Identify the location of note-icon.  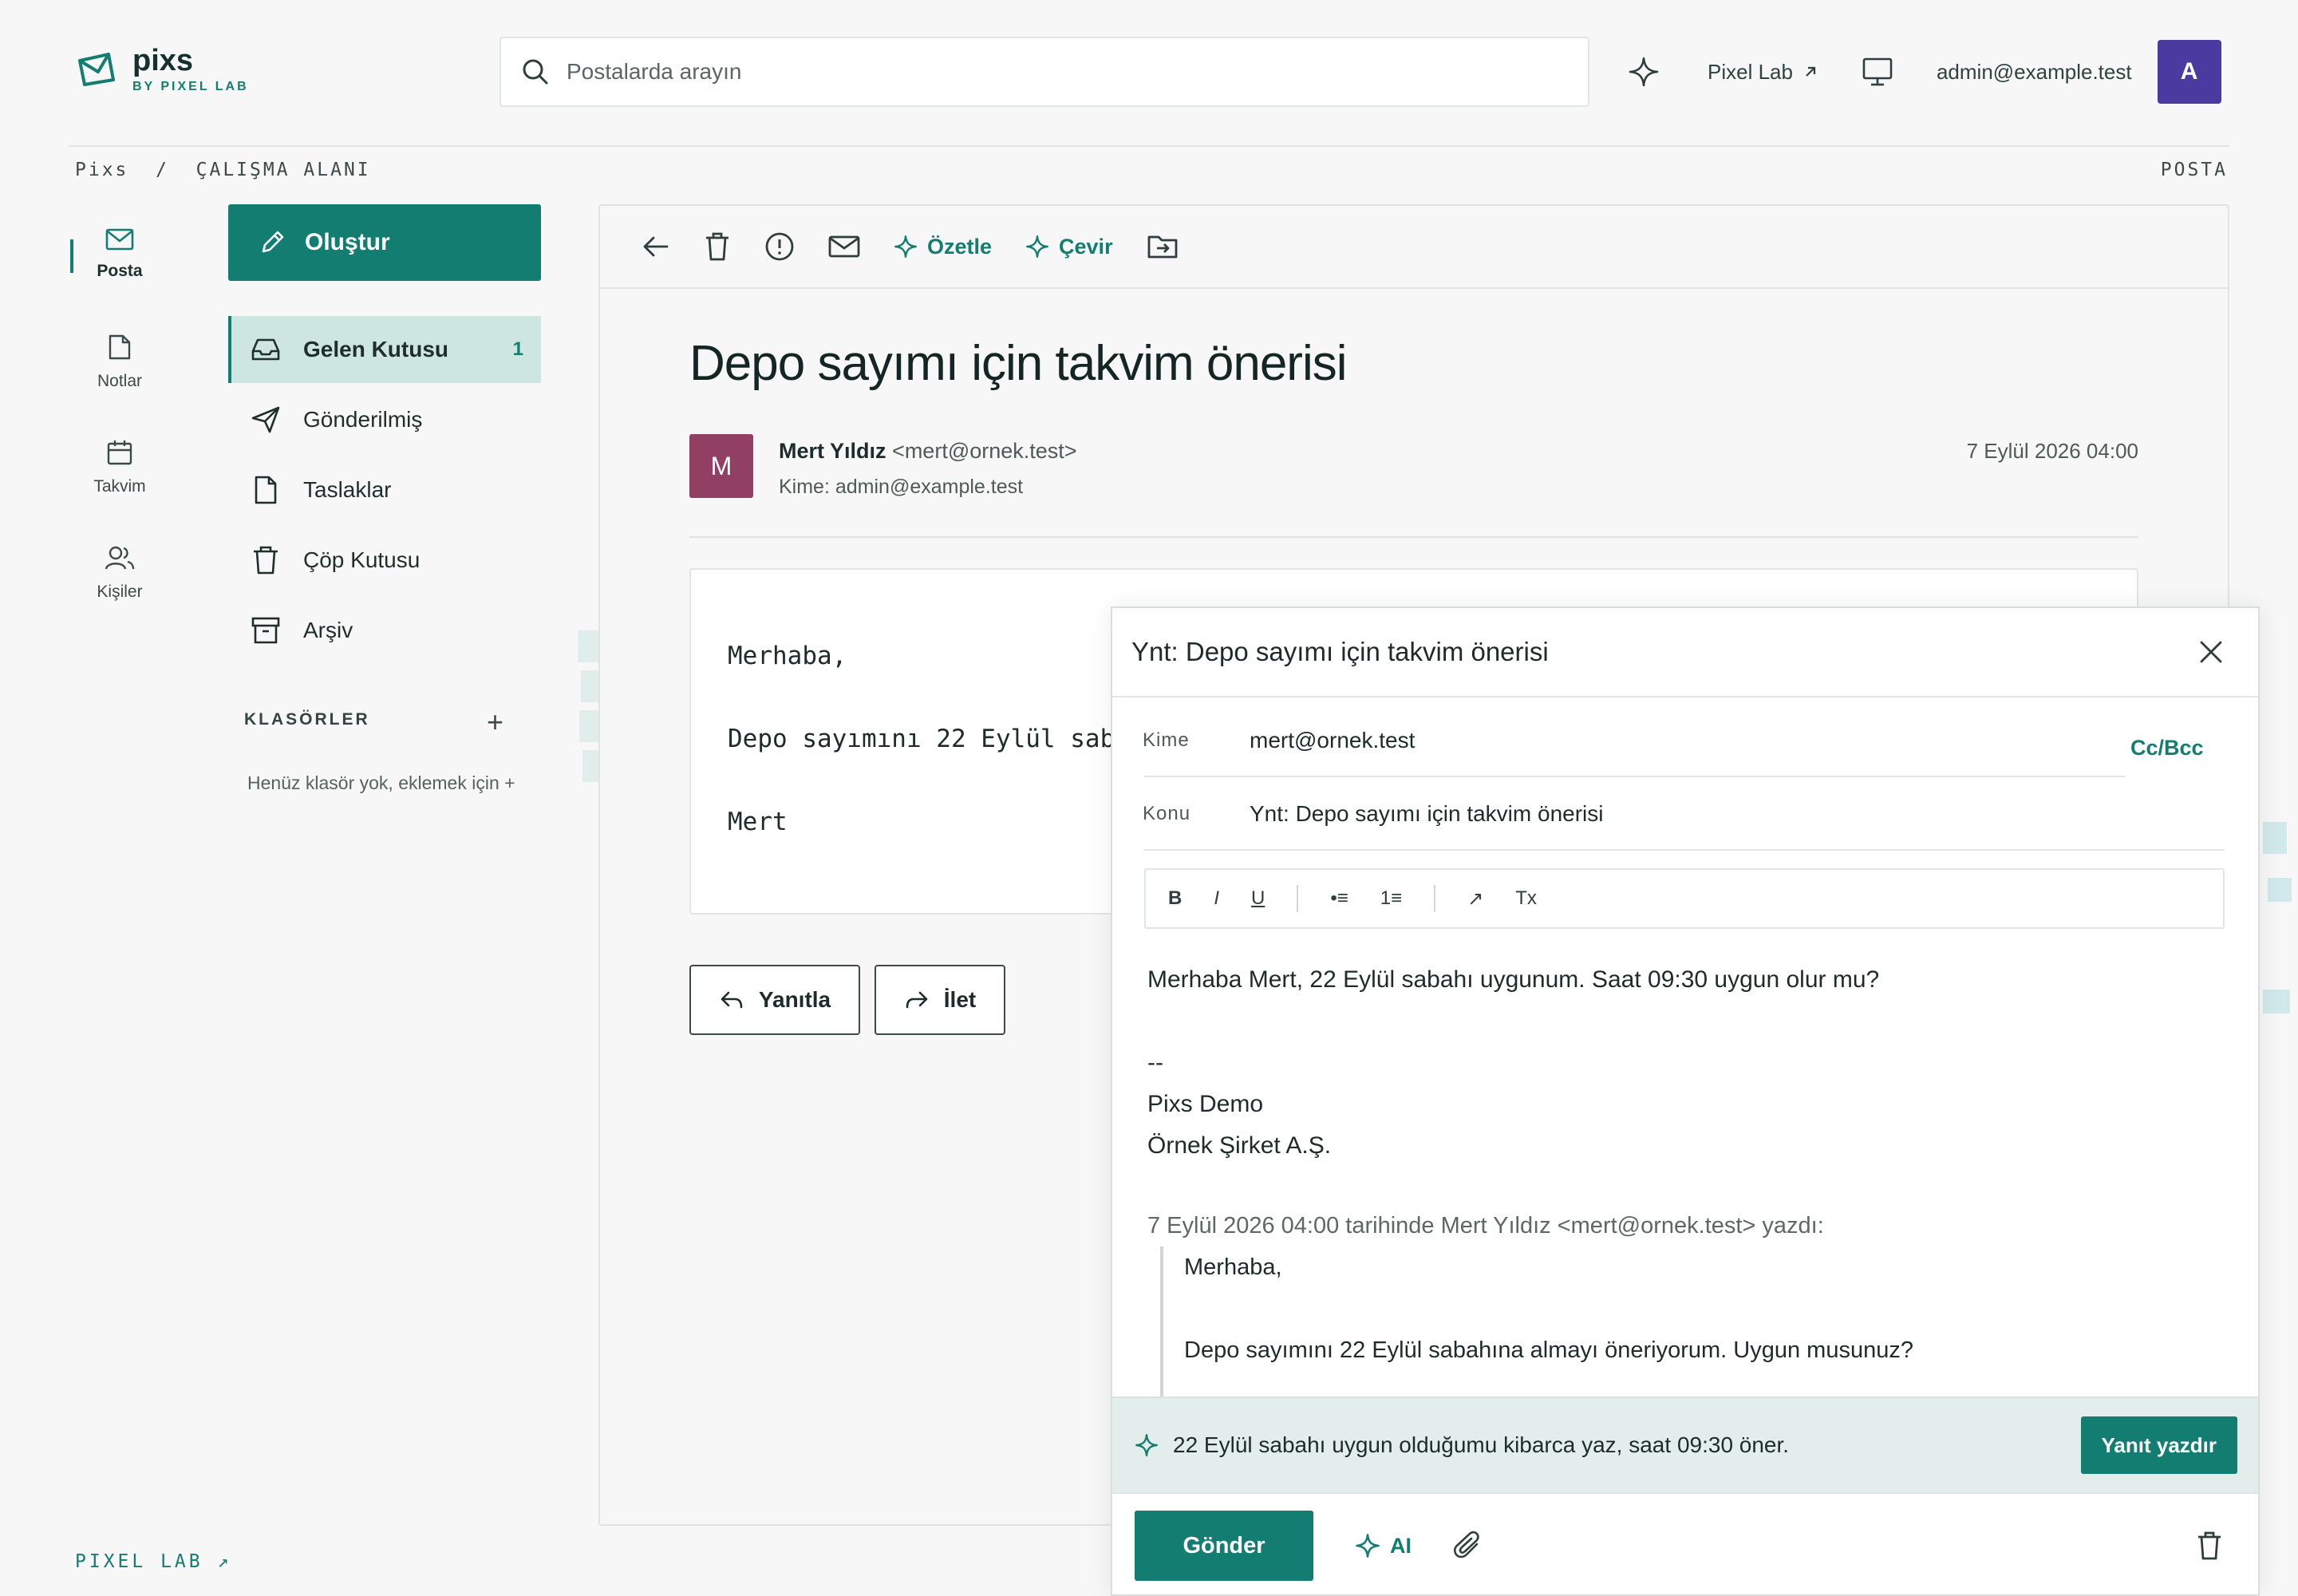
(120, 347).